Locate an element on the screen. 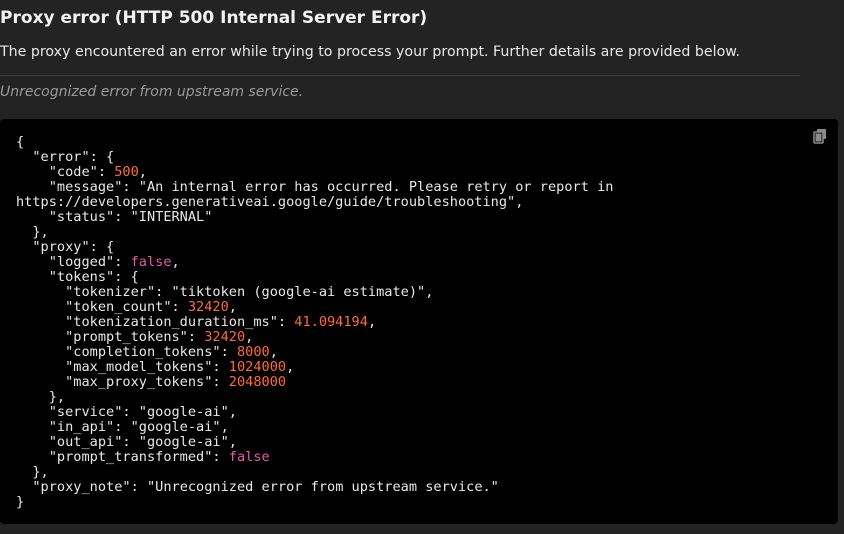 This screenshot has height=534, width=844. in-api-value: "google-ai" is located at coordinates (175, 427).